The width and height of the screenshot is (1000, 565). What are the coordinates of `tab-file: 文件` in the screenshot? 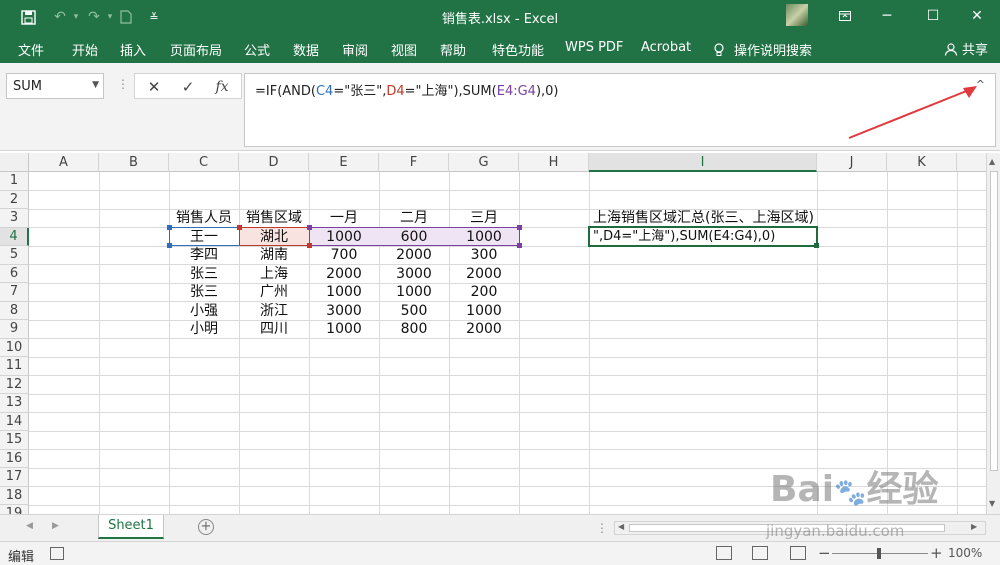 It's located at (31, 49).